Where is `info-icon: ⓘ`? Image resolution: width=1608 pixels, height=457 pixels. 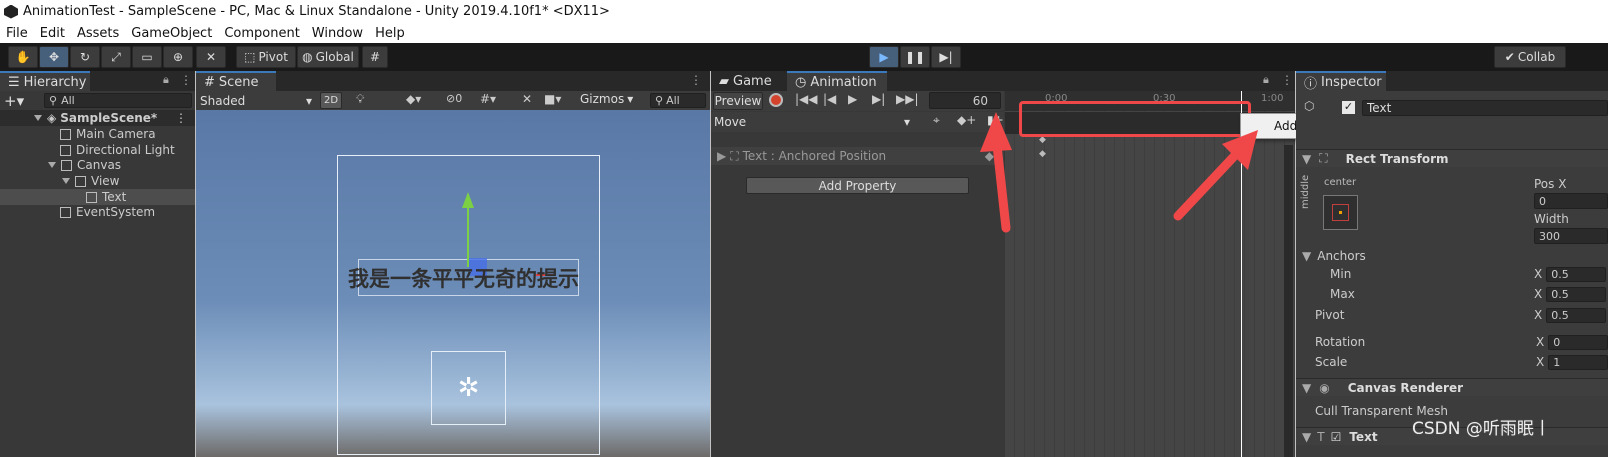
info-icon: ⓘ is located at coordinates (1311, 84).